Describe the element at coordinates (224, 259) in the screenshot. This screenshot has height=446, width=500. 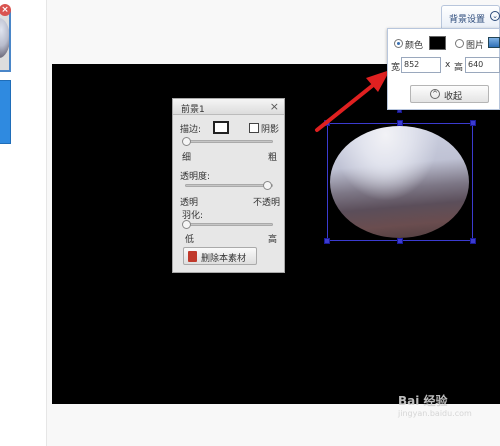
I see `delete-material-label: 删除本素材` at that location.